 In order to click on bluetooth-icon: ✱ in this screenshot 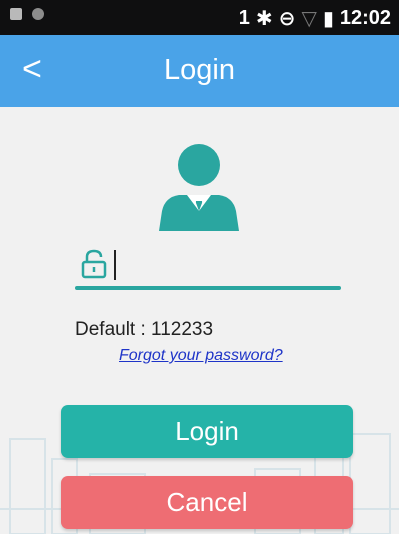, I will do `click(264, 19)`.